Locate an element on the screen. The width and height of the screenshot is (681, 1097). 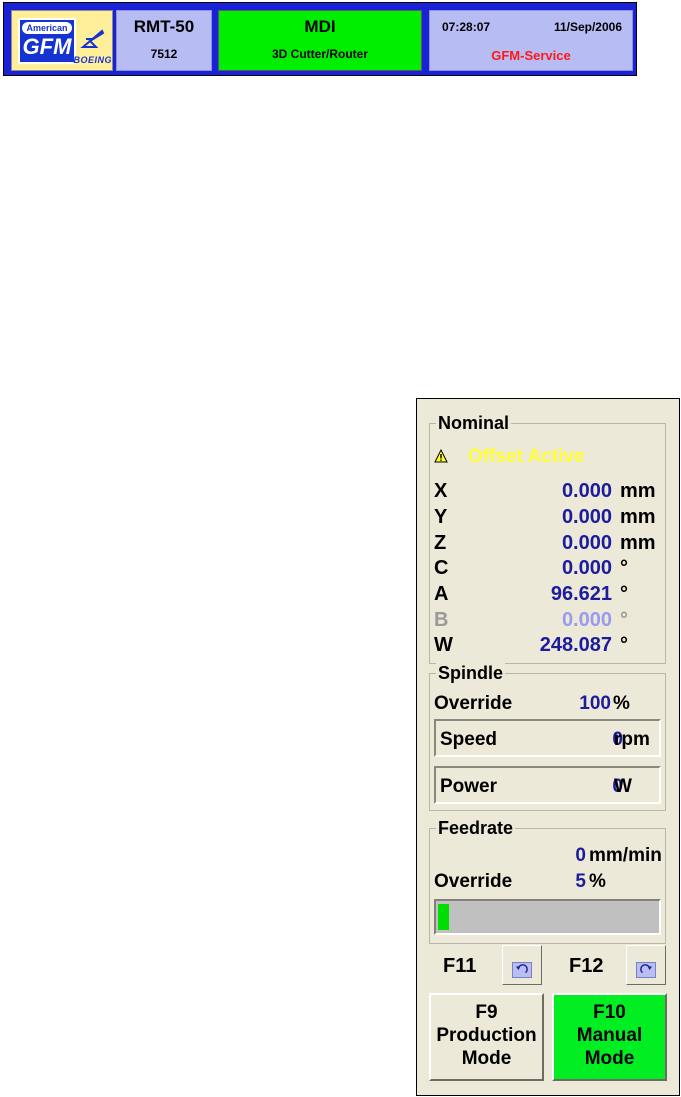
axis-row-x: X 0.000 mm is located at coordinates (548, 492).